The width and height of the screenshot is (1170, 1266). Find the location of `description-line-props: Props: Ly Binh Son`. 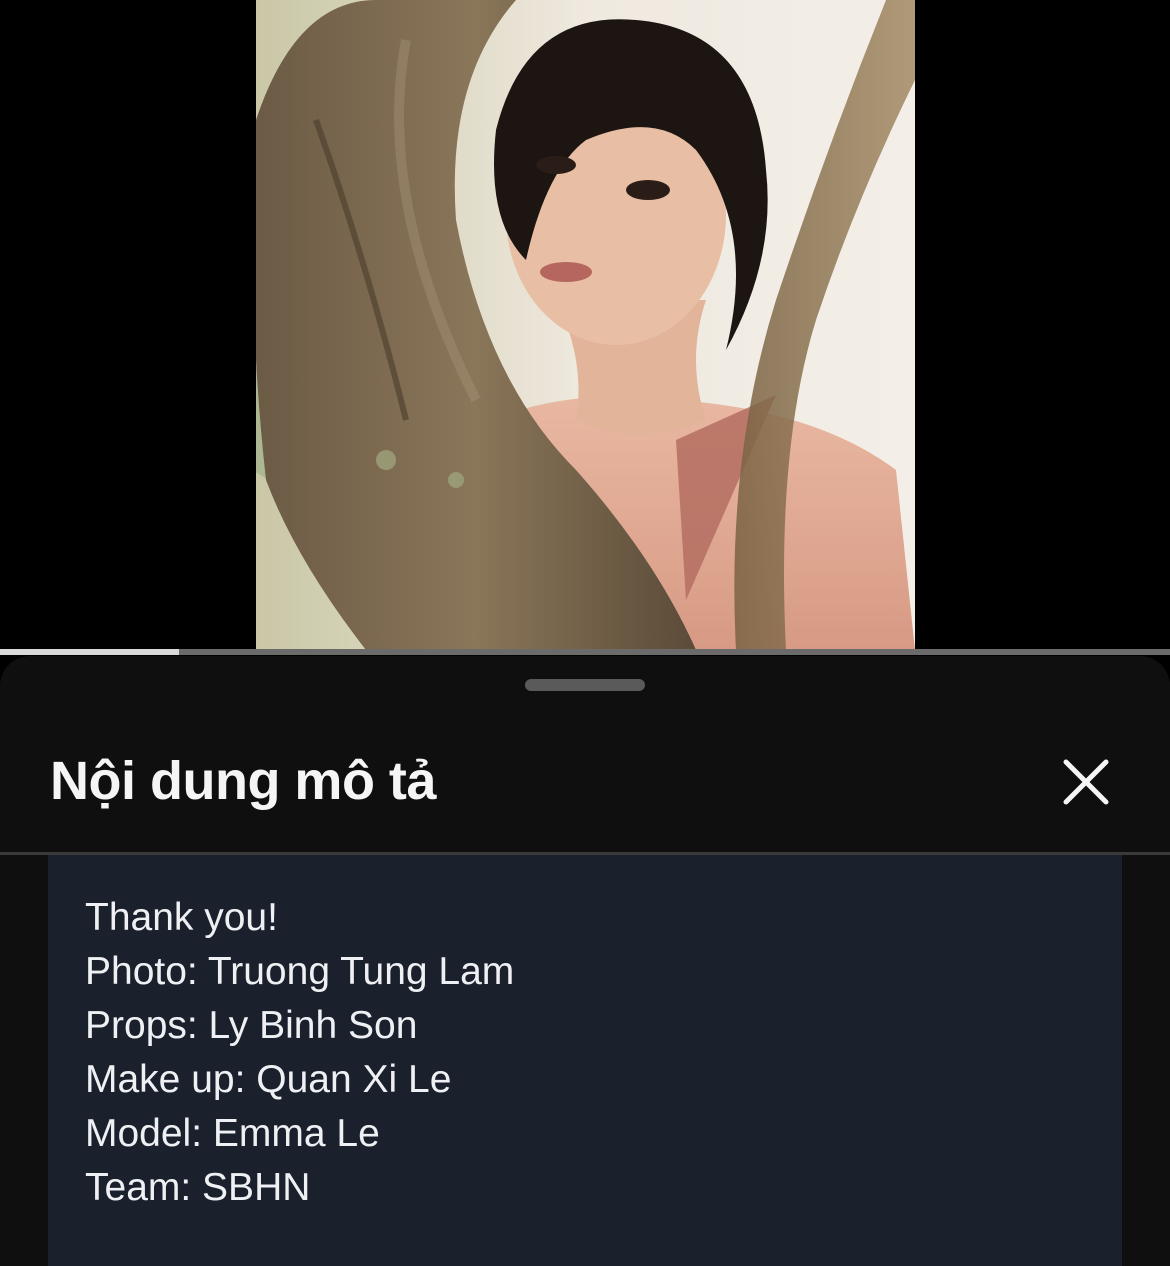

description-line-props: Props: Ly Binh Son is located at coordinates (251, 1025).